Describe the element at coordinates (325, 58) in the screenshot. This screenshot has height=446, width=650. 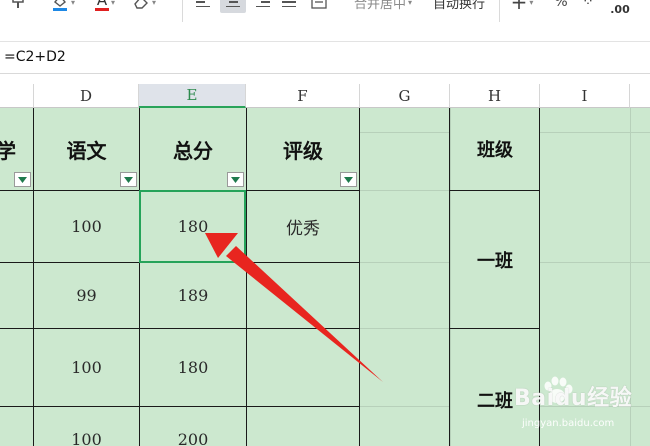
I see `formula-bar: =C2+D2` at that location.